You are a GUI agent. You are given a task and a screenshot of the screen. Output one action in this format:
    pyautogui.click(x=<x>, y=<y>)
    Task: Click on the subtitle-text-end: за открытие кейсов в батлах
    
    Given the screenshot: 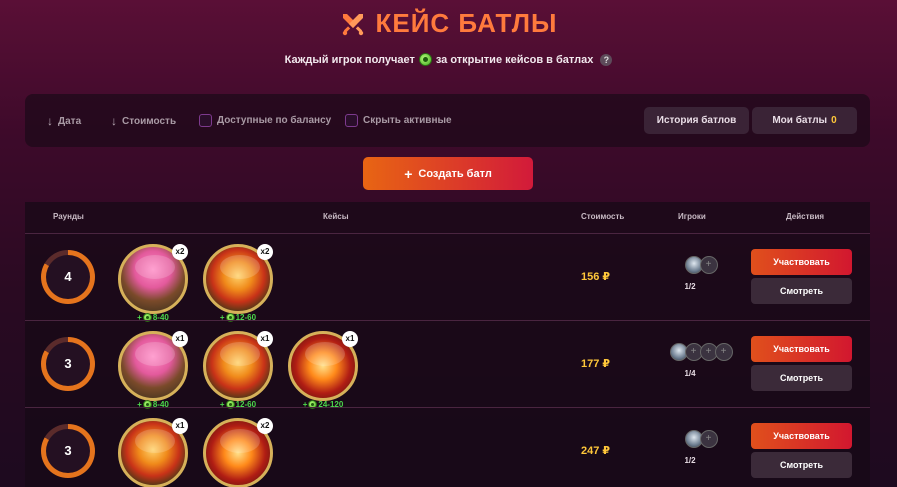 What is the action you would take?
    pyautogui.click(x=514, y=59)
    